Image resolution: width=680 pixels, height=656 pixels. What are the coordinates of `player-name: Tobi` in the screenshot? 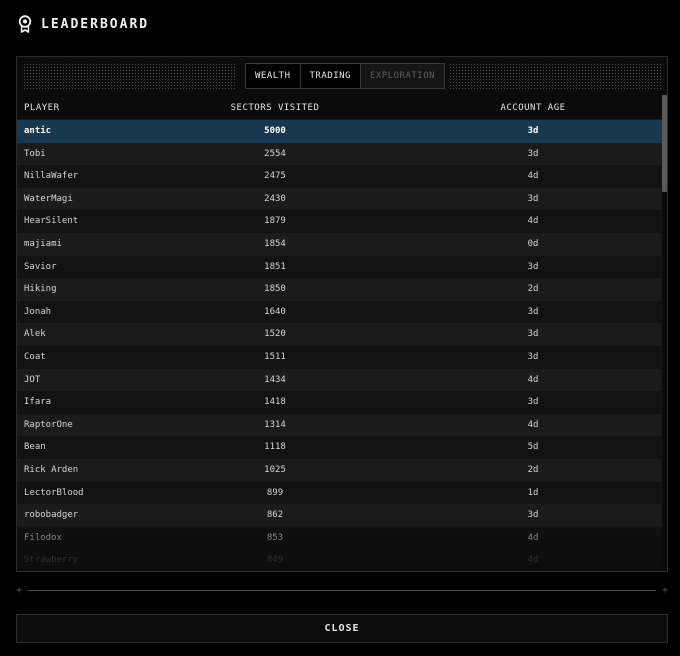 It's located at (35, 153).